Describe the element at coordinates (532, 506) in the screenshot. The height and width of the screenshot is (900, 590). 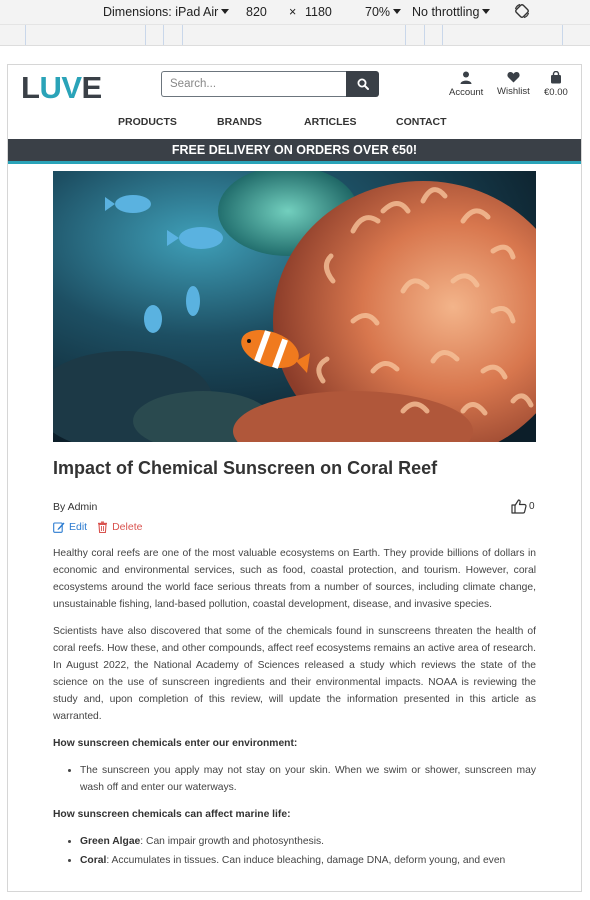
I see `like-count: 0` at that location.